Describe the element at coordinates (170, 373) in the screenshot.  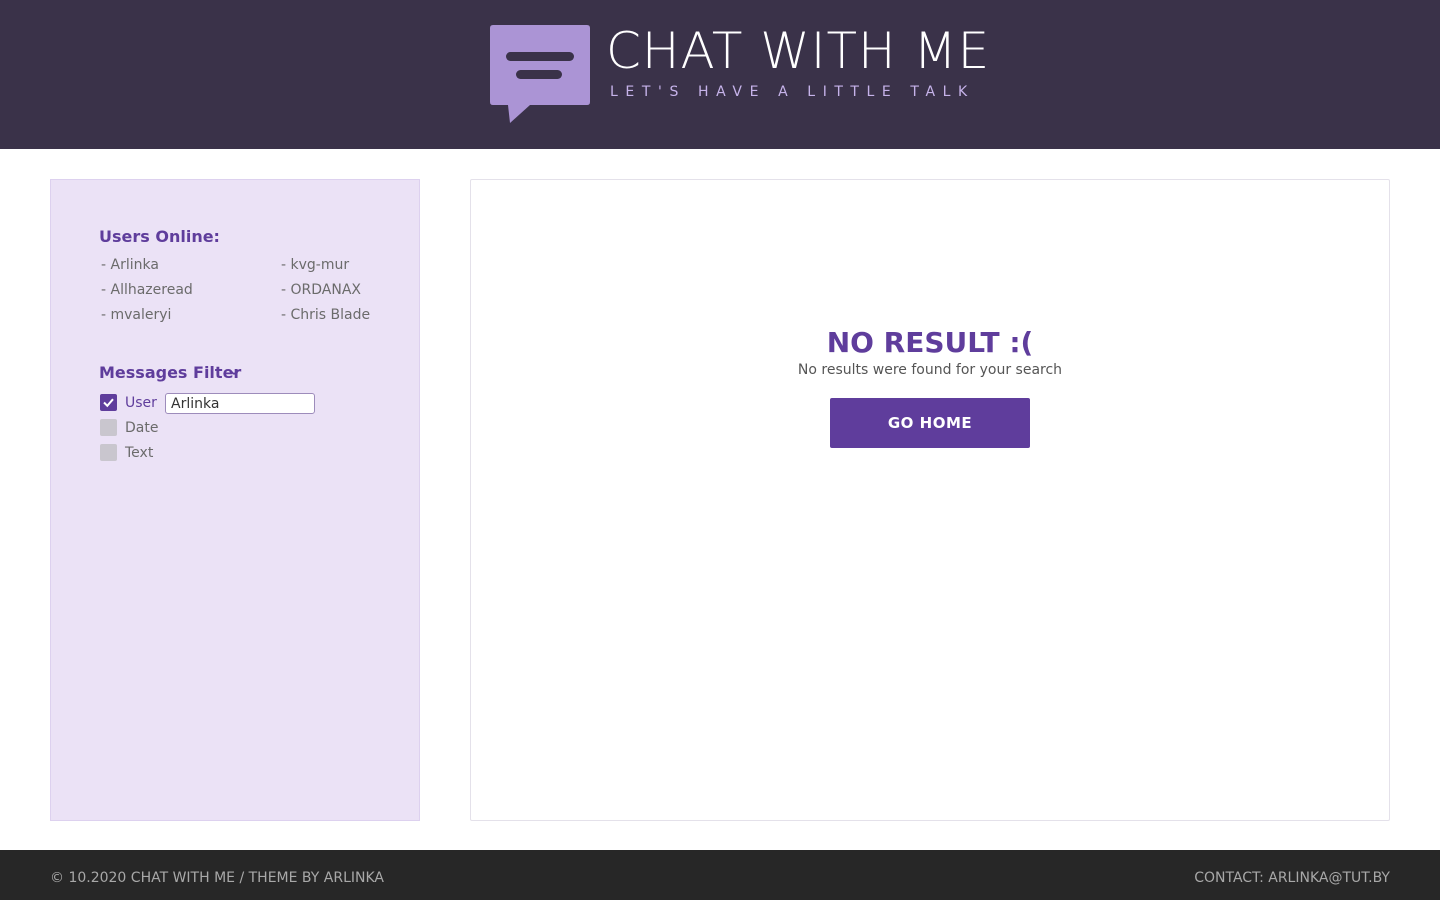
I see `messages-filter-toggle: Messages Filter` at that location.